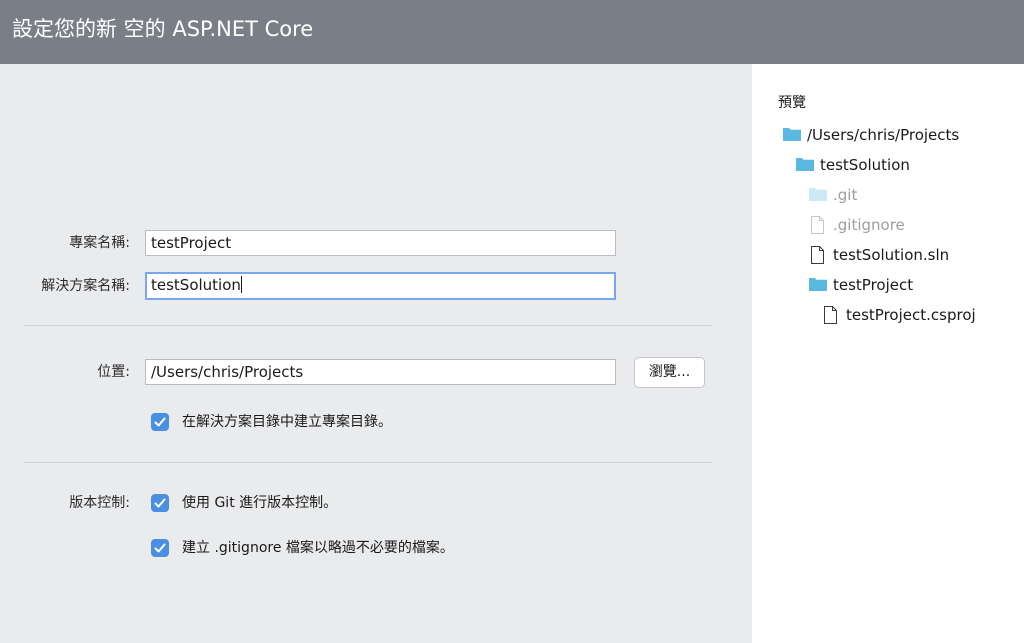  I want to click on text-caret, so click(241, 284).